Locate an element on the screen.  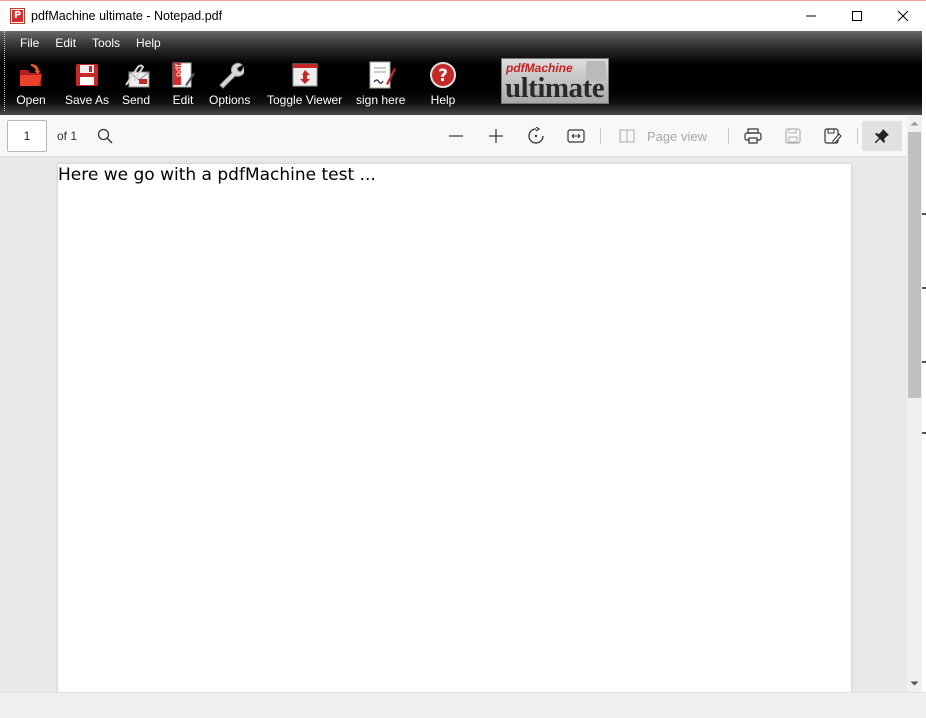
minimize-button is located at coordinates (811, 16).